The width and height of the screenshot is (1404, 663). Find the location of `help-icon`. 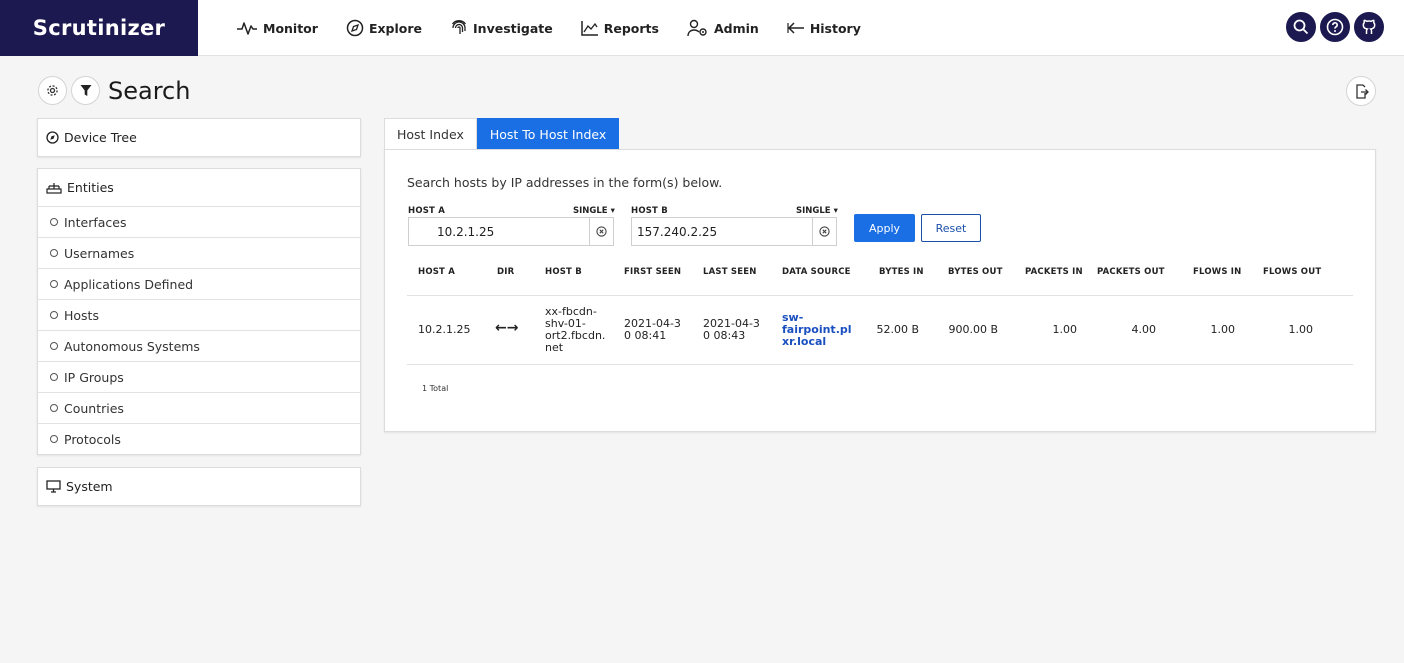

help-icon is located at coordinates (1335, 27).